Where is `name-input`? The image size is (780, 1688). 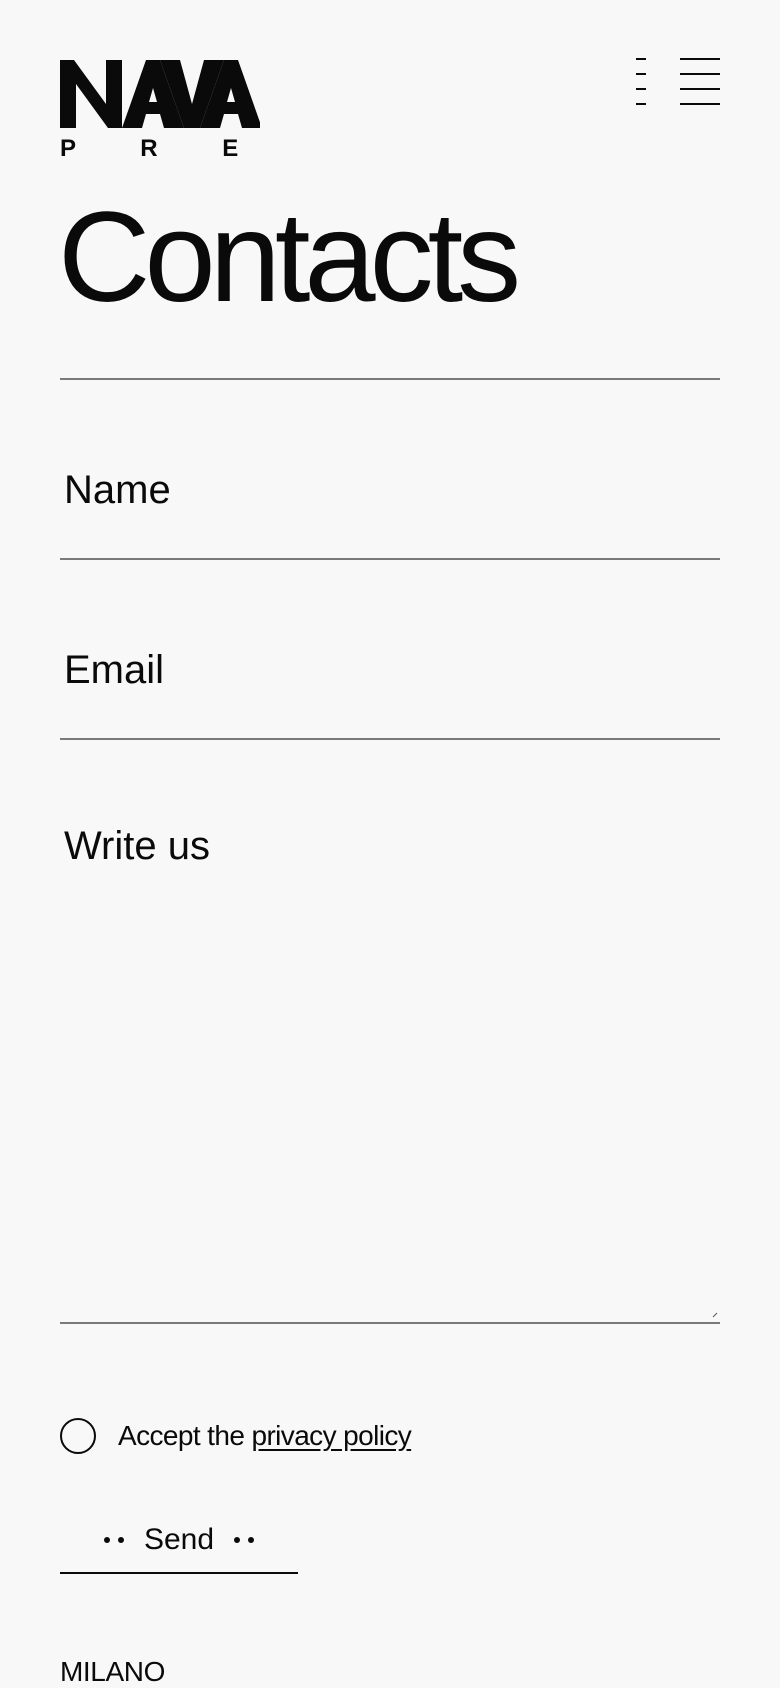 name-input is located at coordinates (390, 490).